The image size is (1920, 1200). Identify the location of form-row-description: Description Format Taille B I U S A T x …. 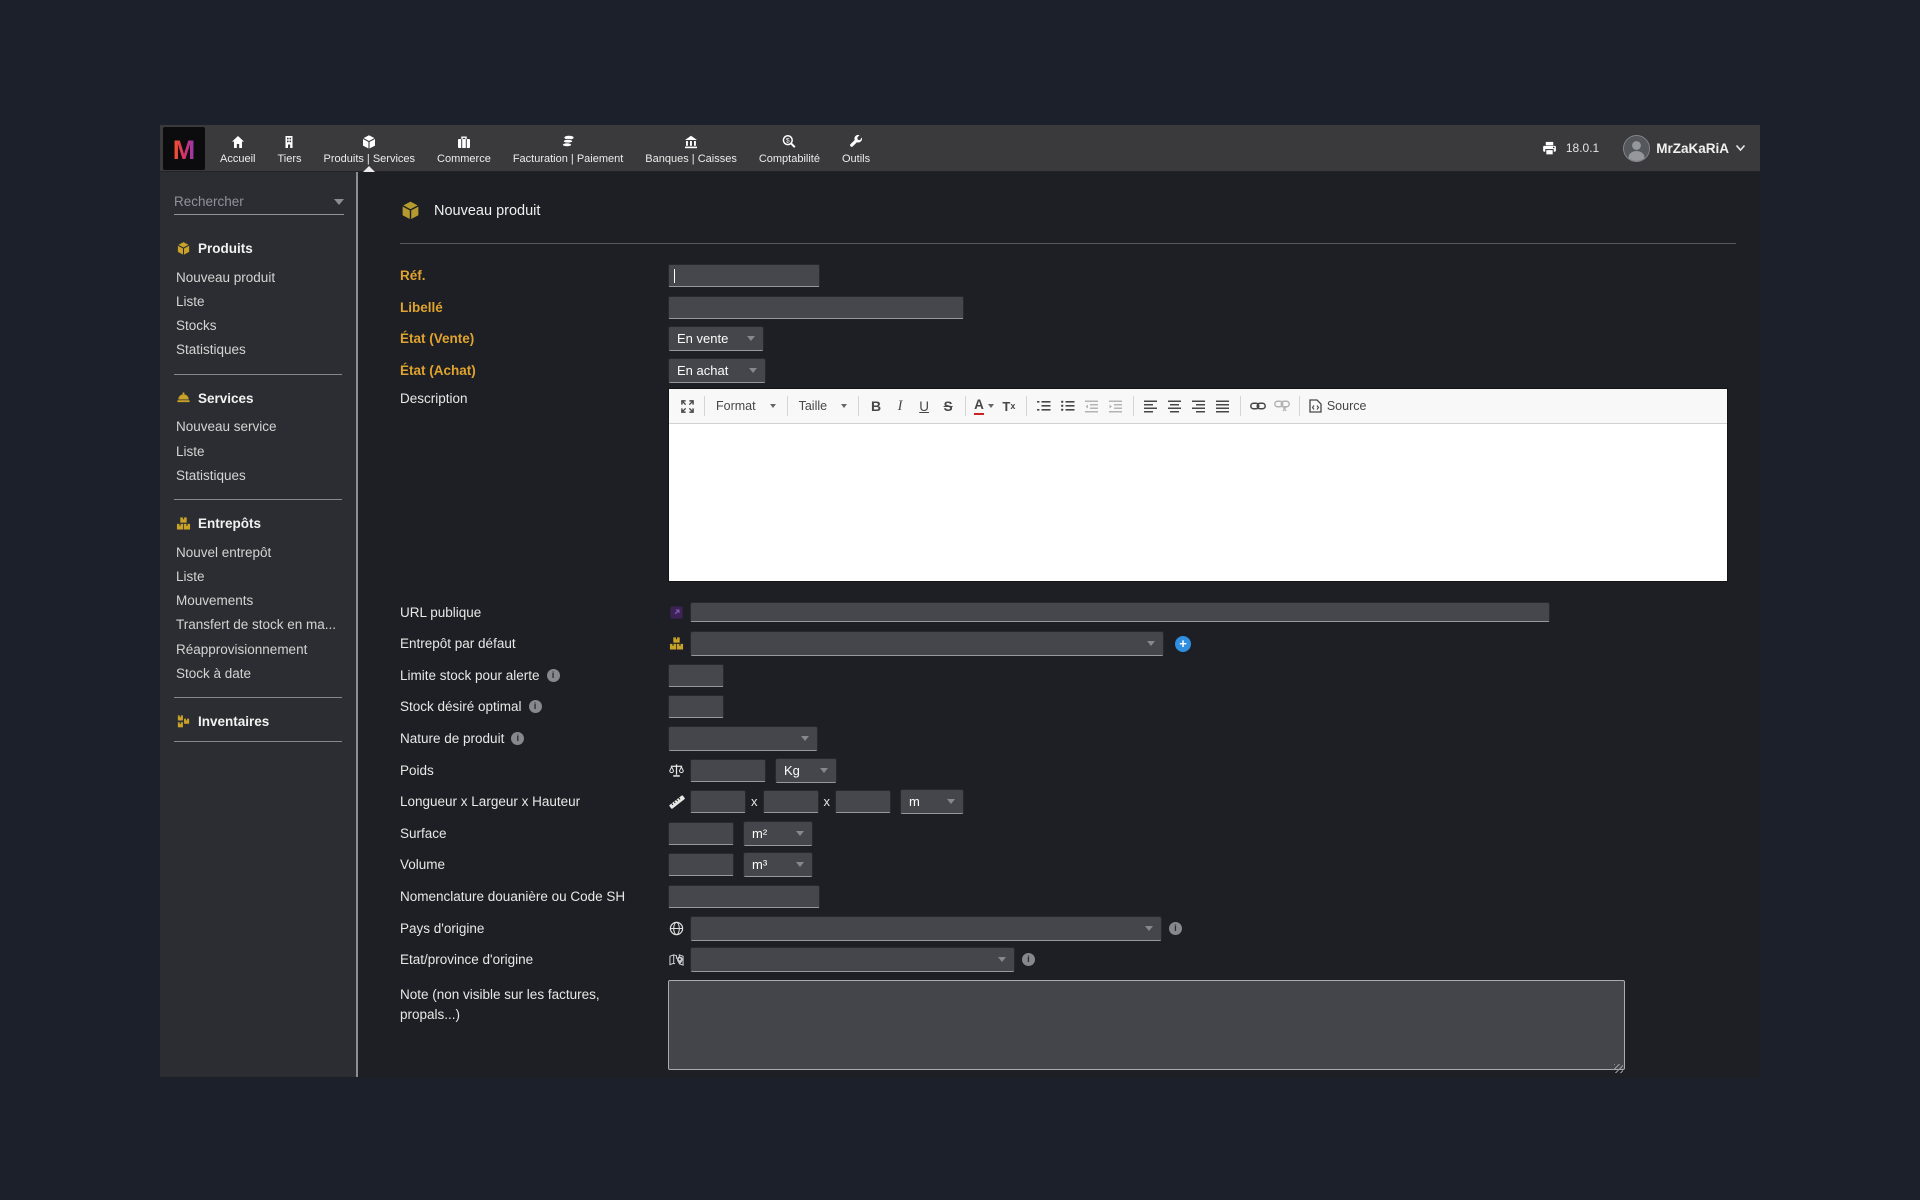
(1068, 484).